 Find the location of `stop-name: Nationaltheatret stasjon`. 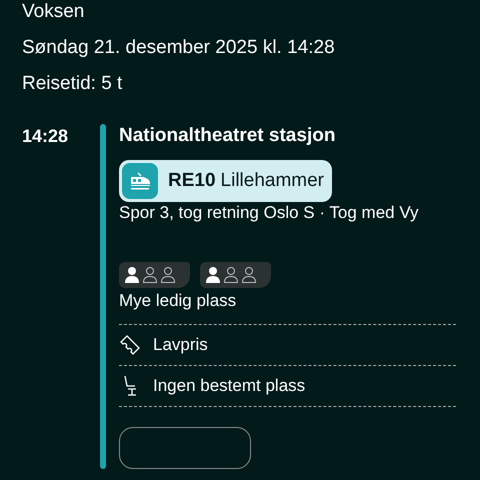

stop-name: Nationaltheatret stasjon is located at coordinates (227, 136).